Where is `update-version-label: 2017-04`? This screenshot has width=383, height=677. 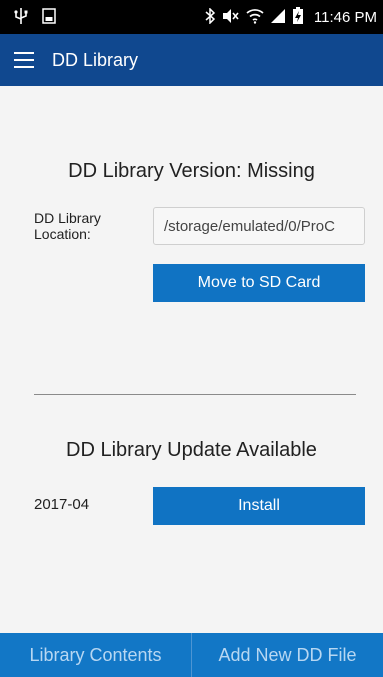
update-version-label: 2017-04 is located at coordinates (62, 504).